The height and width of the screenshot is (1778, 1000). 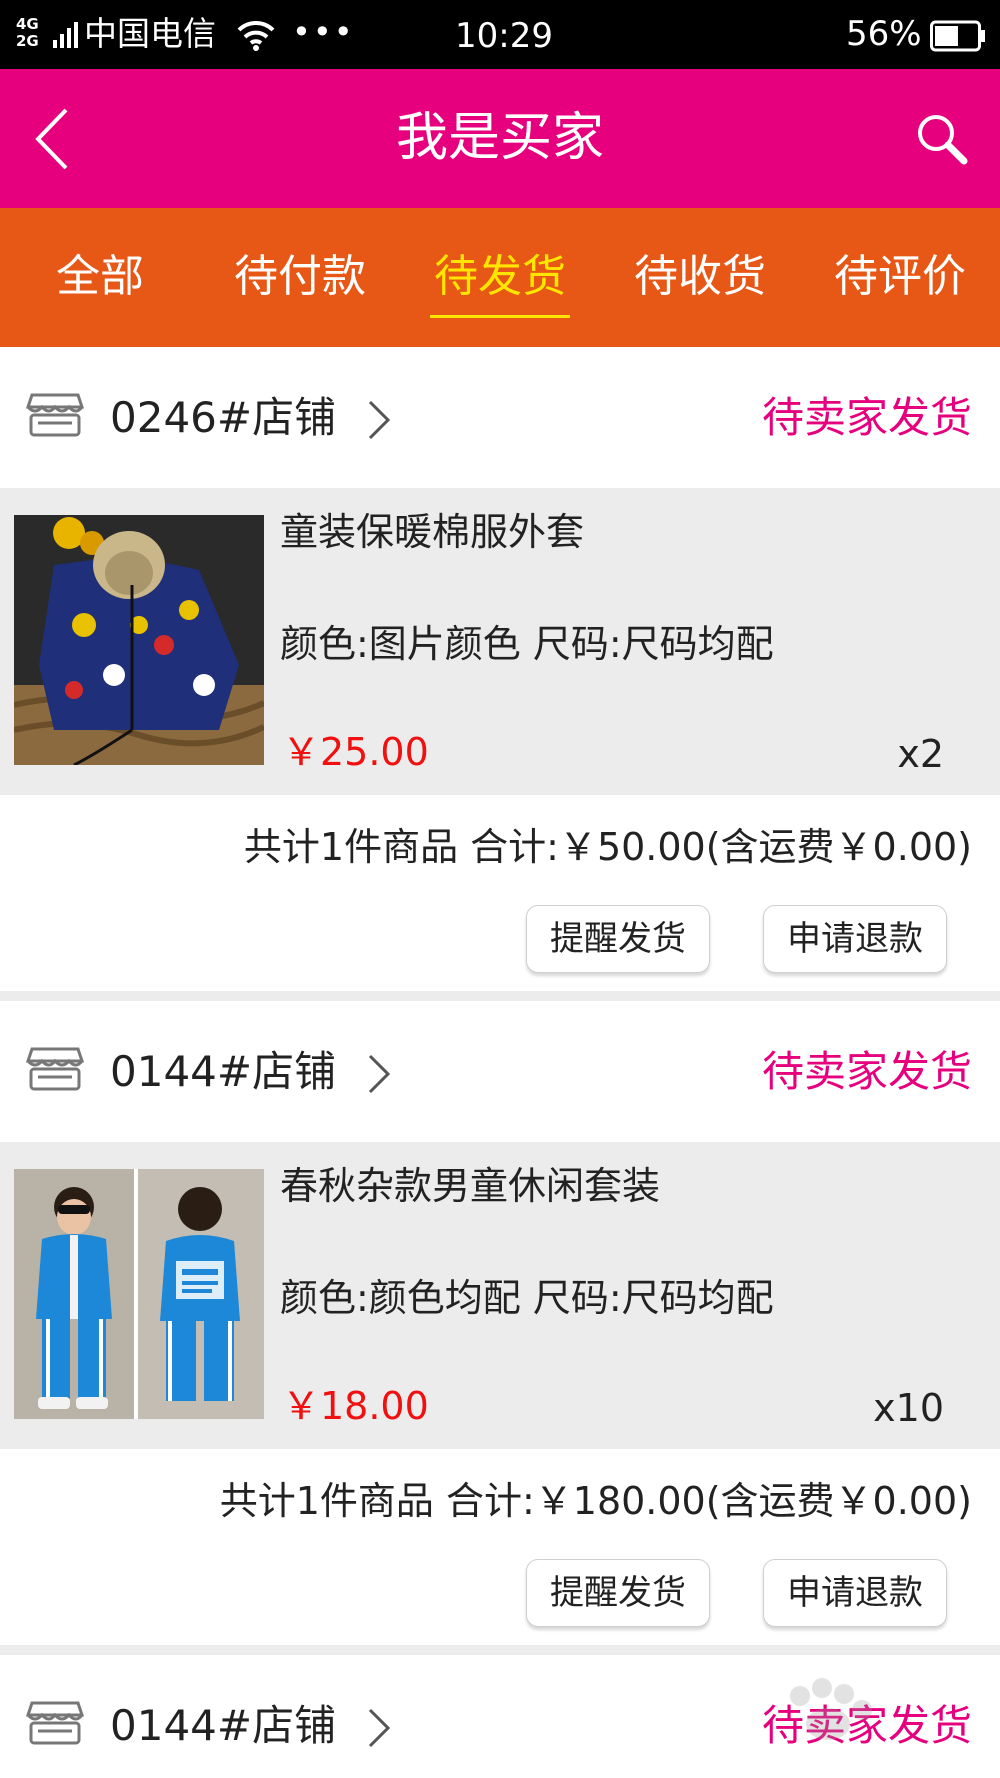 I want to click on battery-percent: 56%, so click(x=884, y=34).